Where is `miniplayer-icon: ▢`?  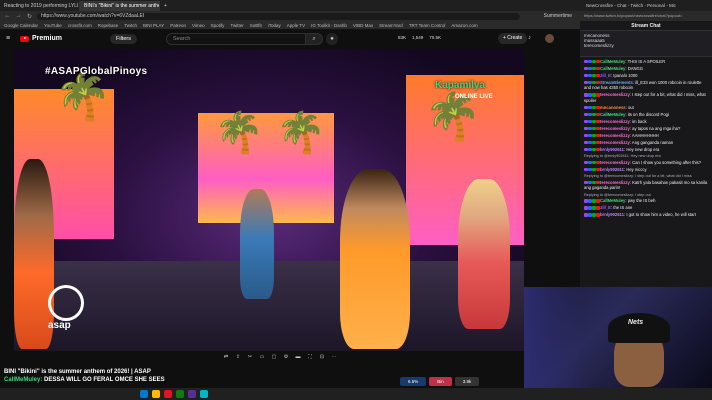
miniplayer-icon: ▢ is located at coordinates (274, 357).